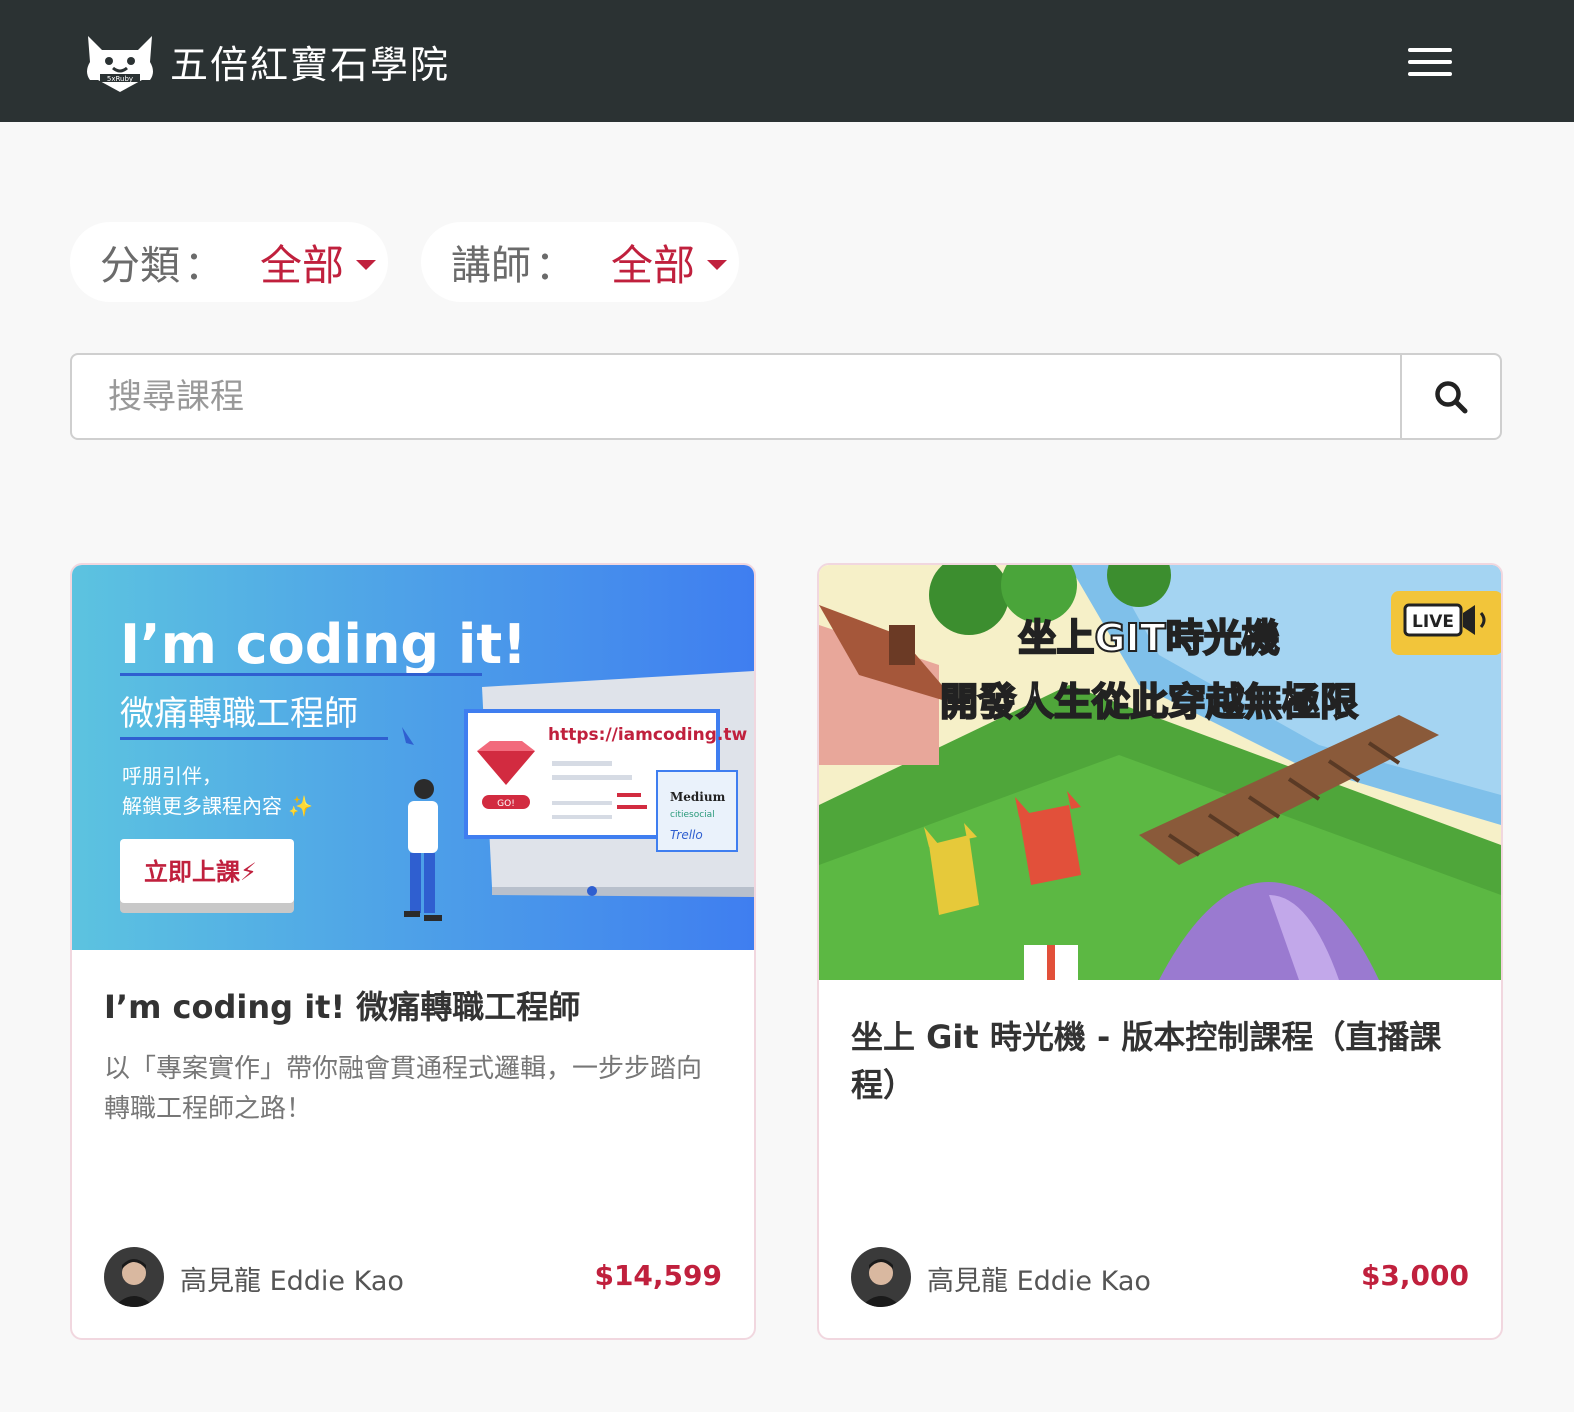 The width and height of the screenshot is (1574, 1412). I want to click on search-bar, so click(786, 396).